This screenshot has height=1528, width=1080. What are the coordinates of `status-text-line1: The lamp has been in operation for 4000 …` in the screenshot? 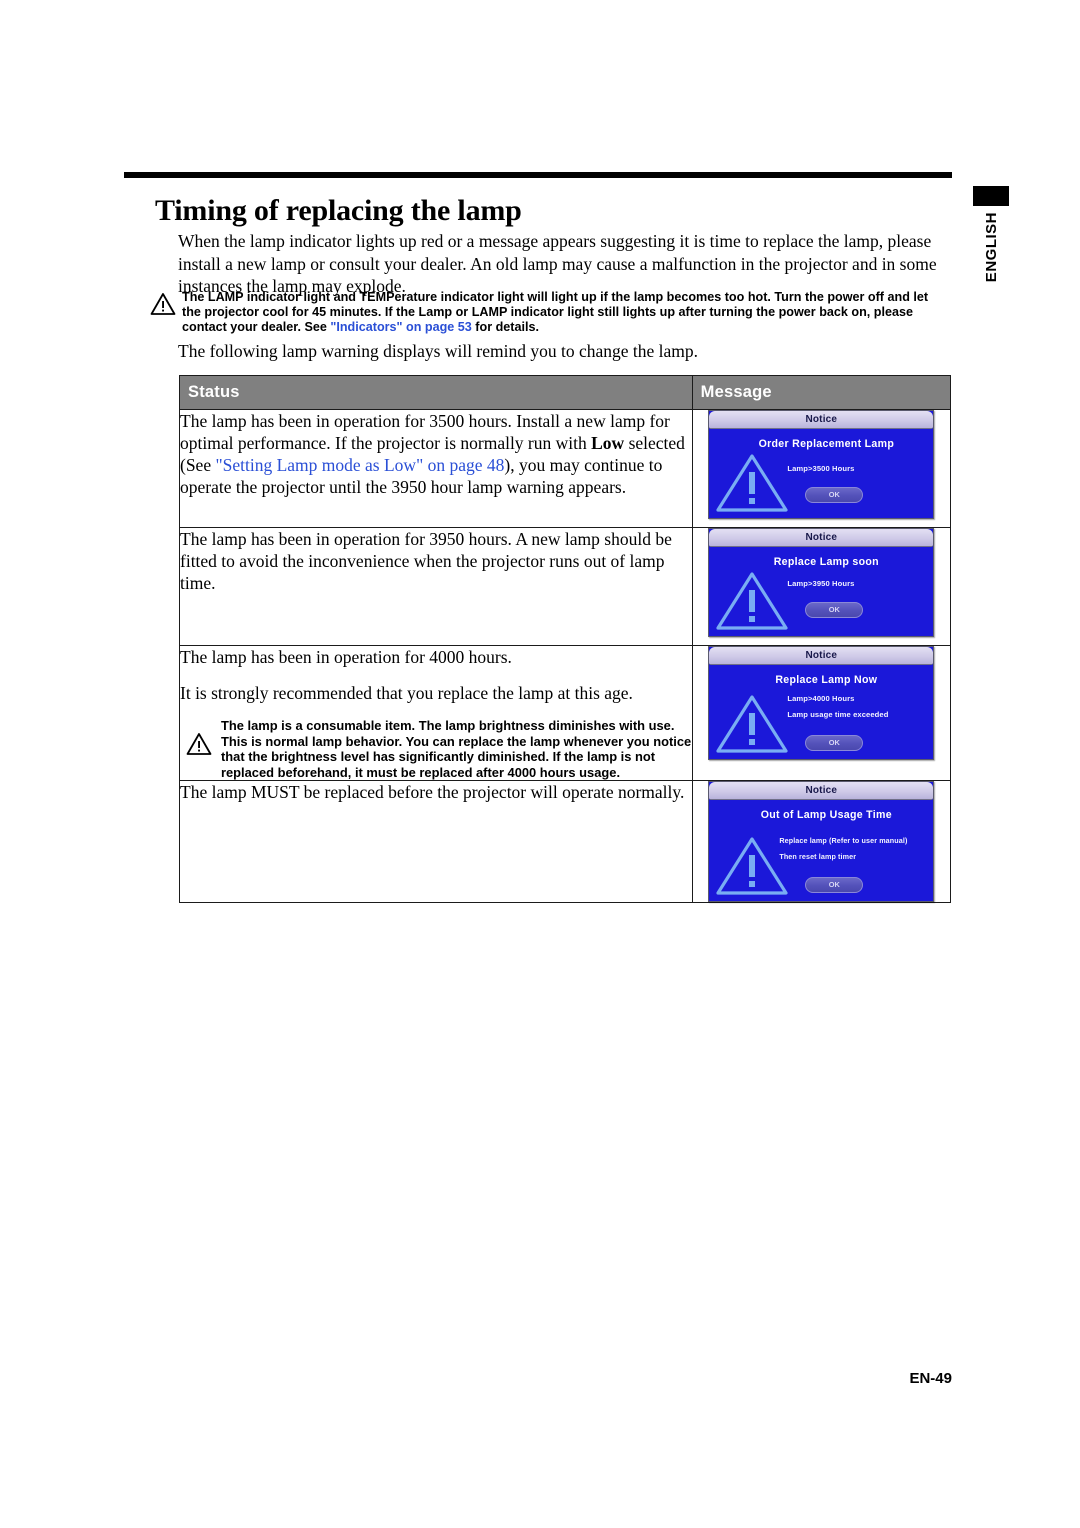 It's located at (346, 657).